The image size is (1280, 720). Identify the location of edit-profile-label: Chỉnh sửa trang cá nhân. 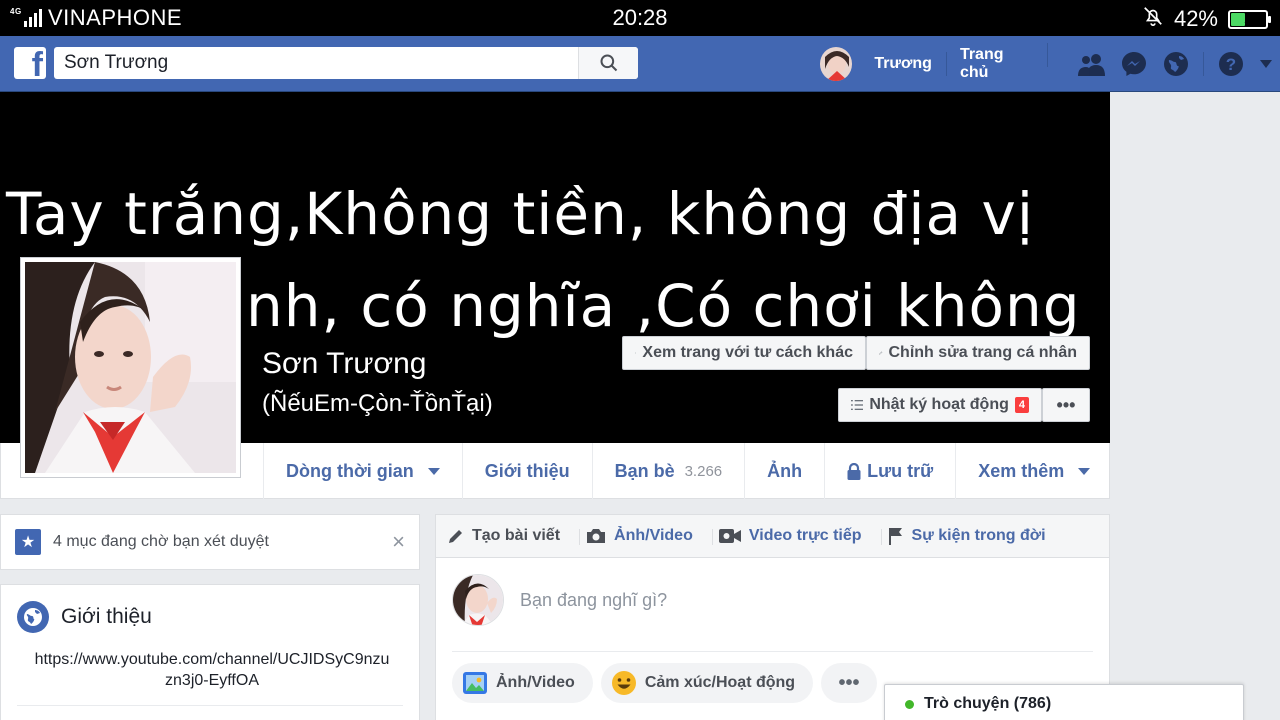
(983, 352).